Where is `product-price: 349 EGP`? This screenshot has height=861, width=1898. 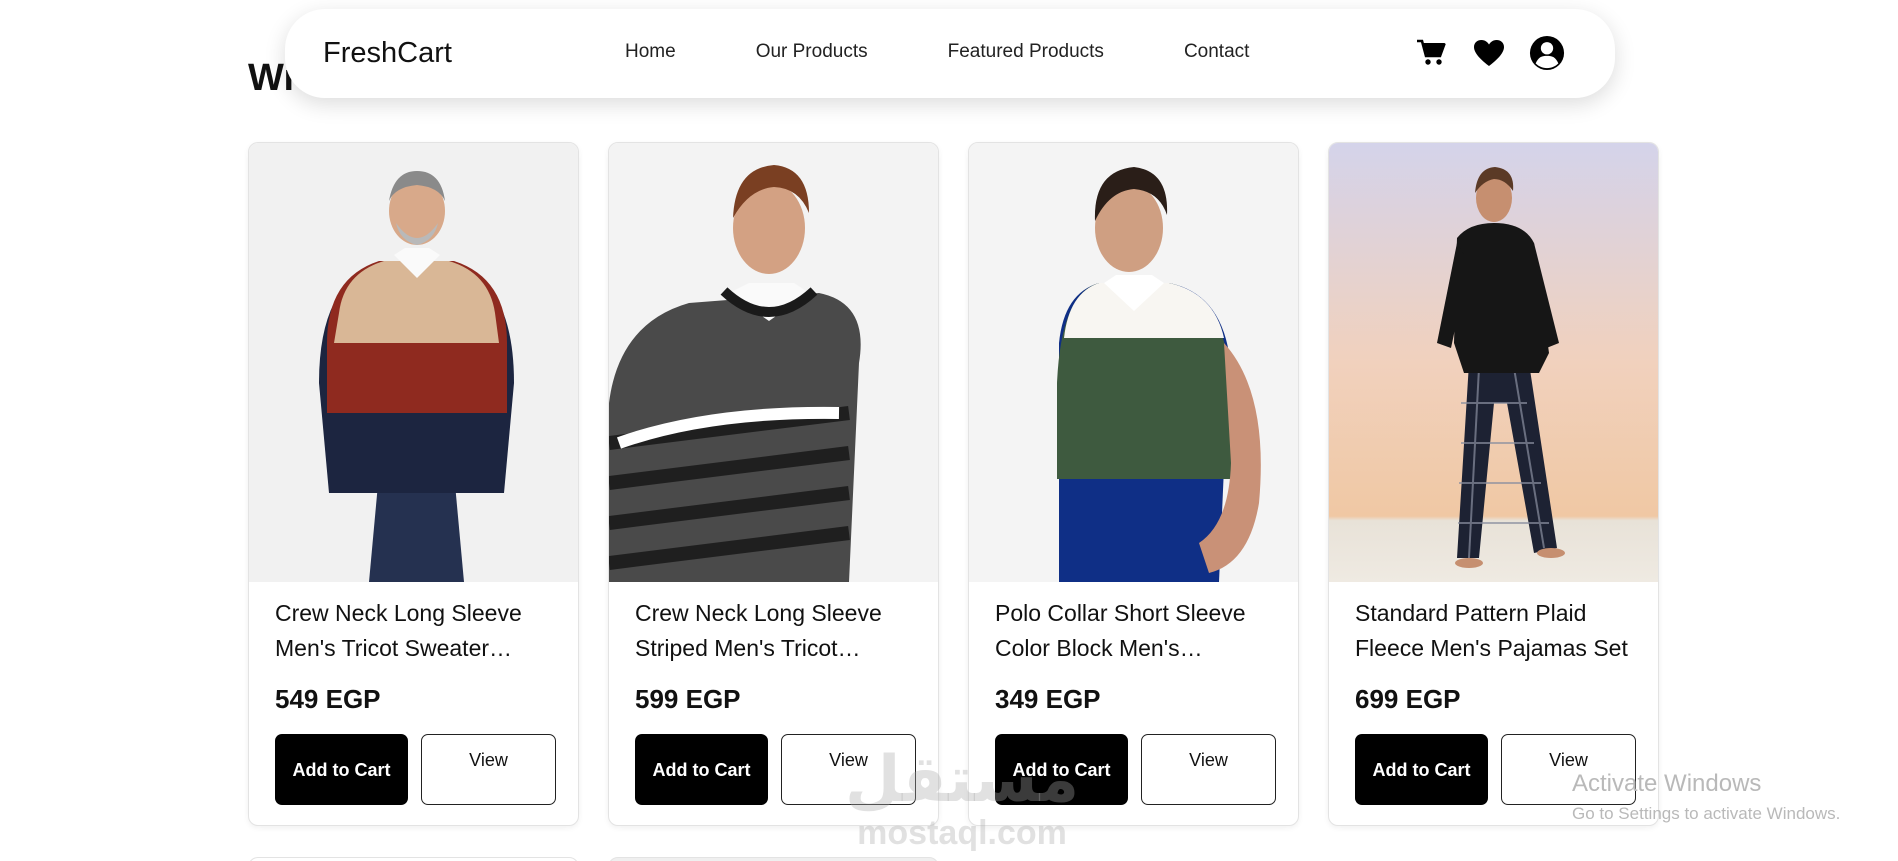 product-price: 349 EGP is located at coordinates (1048, 699).